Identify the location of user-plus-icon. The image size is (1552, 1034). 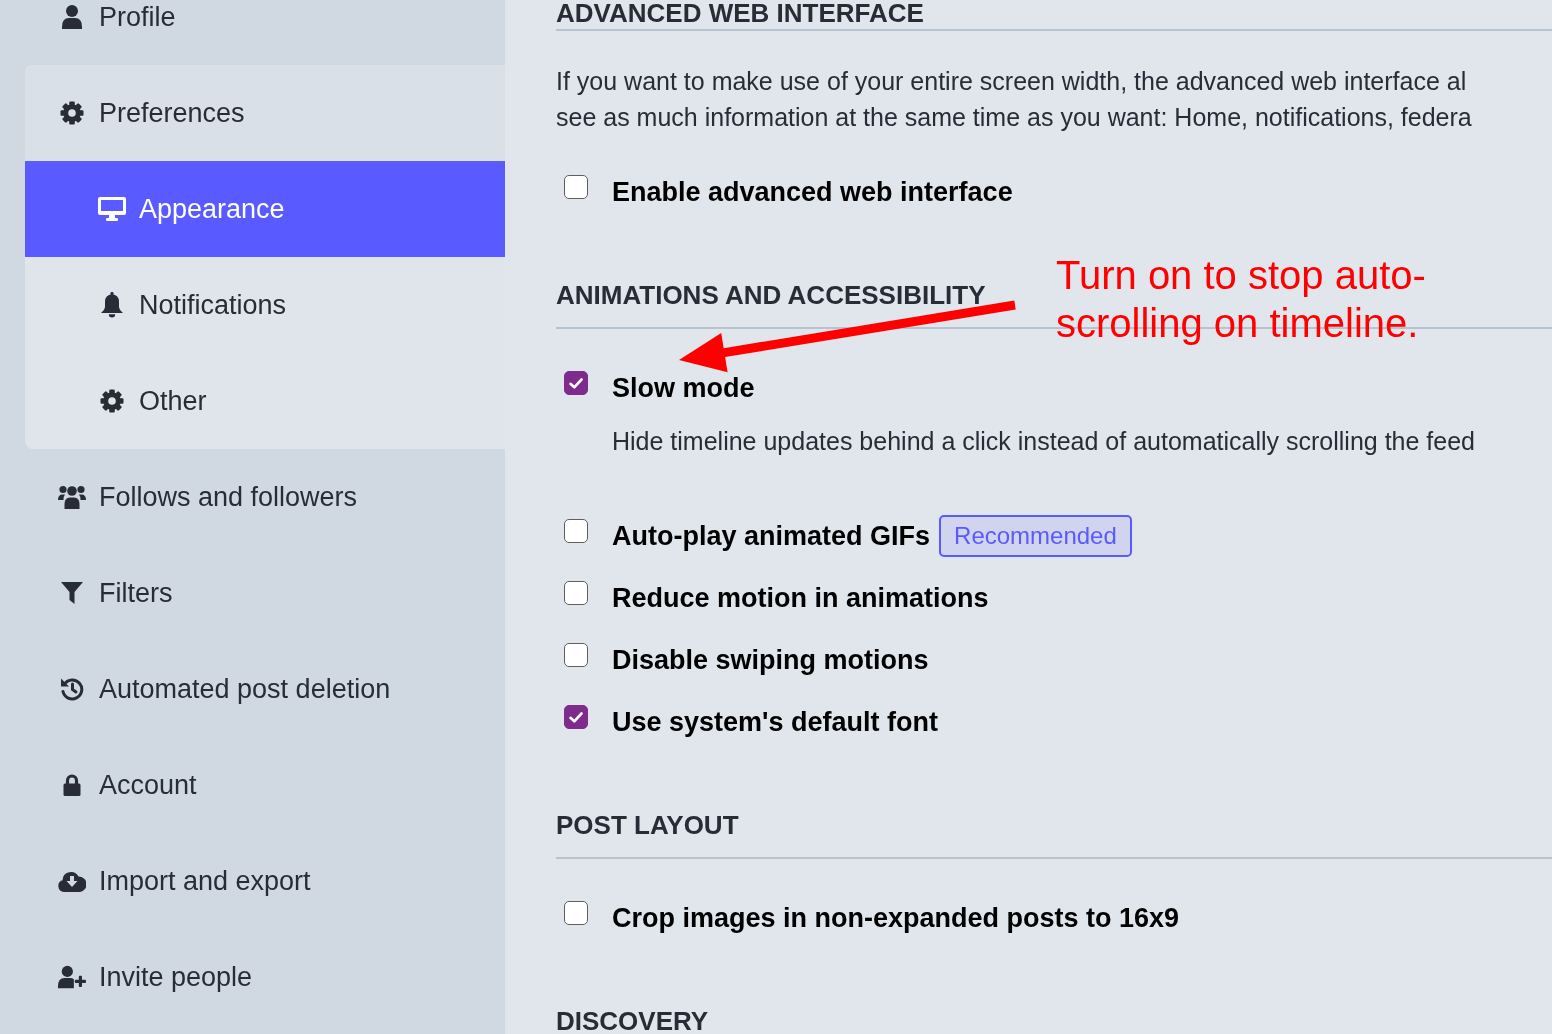
(72, 977).